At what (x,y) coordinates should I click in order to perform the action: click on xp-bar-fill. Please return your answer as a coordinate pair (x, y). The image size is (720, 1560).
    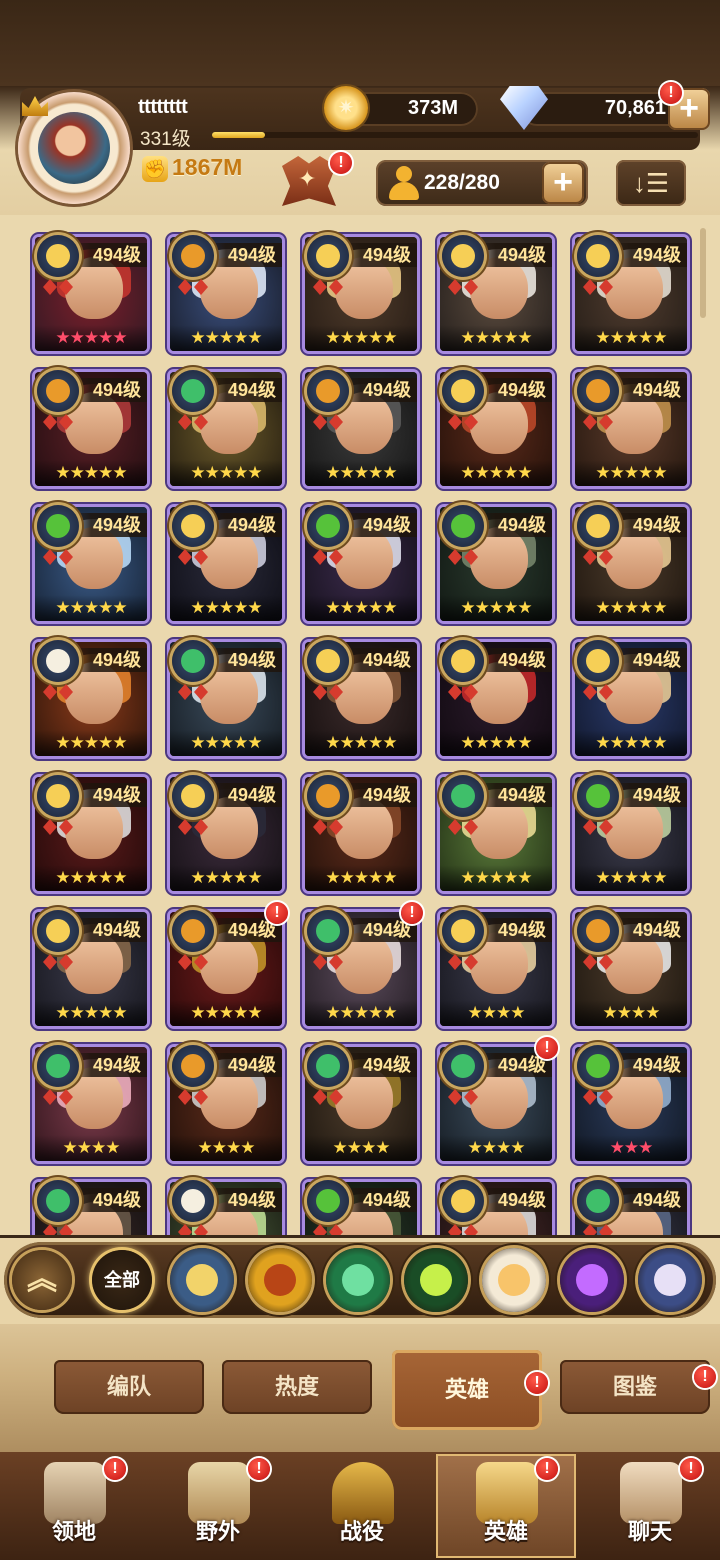
    Looking at the image, I should click on (239, 135).